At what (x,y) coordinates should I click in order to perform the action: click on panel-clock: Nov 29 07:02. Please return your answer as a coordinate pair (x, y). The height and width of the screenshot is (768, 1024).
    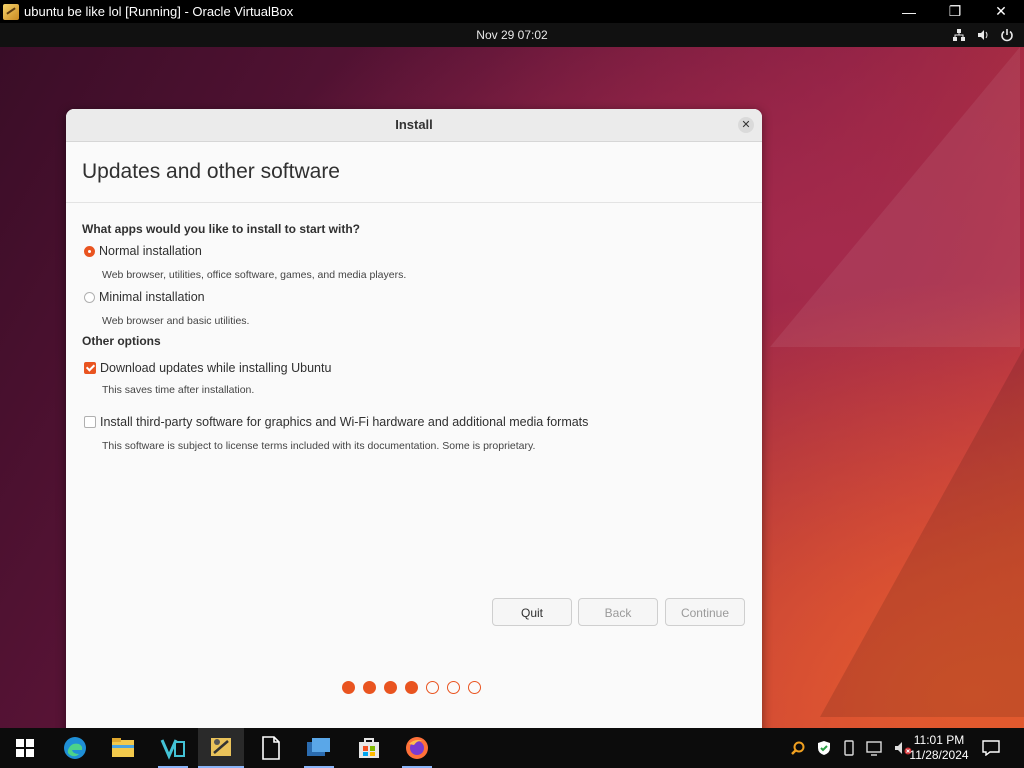
    Looking at the image, I should click on (512, 35).